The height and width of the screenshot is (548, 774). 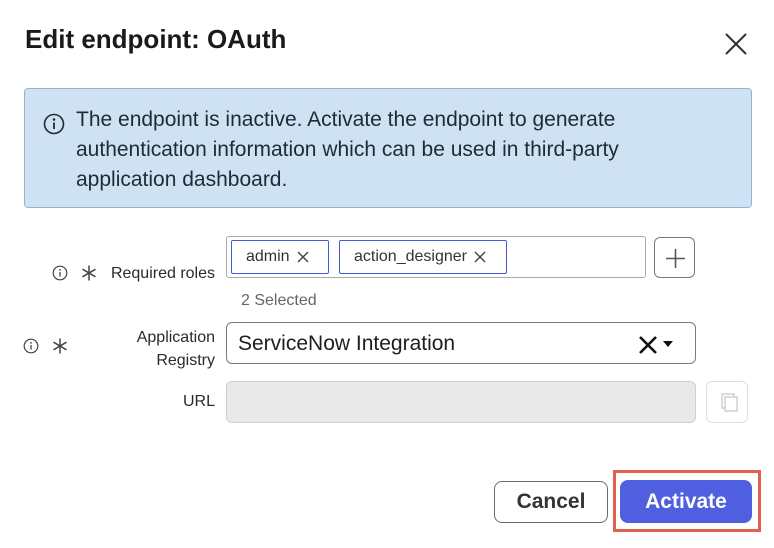 What do you see at coordinates (175, 337) in the screenshot?
I see `label-line: Application` at bounding box center [175, 337].